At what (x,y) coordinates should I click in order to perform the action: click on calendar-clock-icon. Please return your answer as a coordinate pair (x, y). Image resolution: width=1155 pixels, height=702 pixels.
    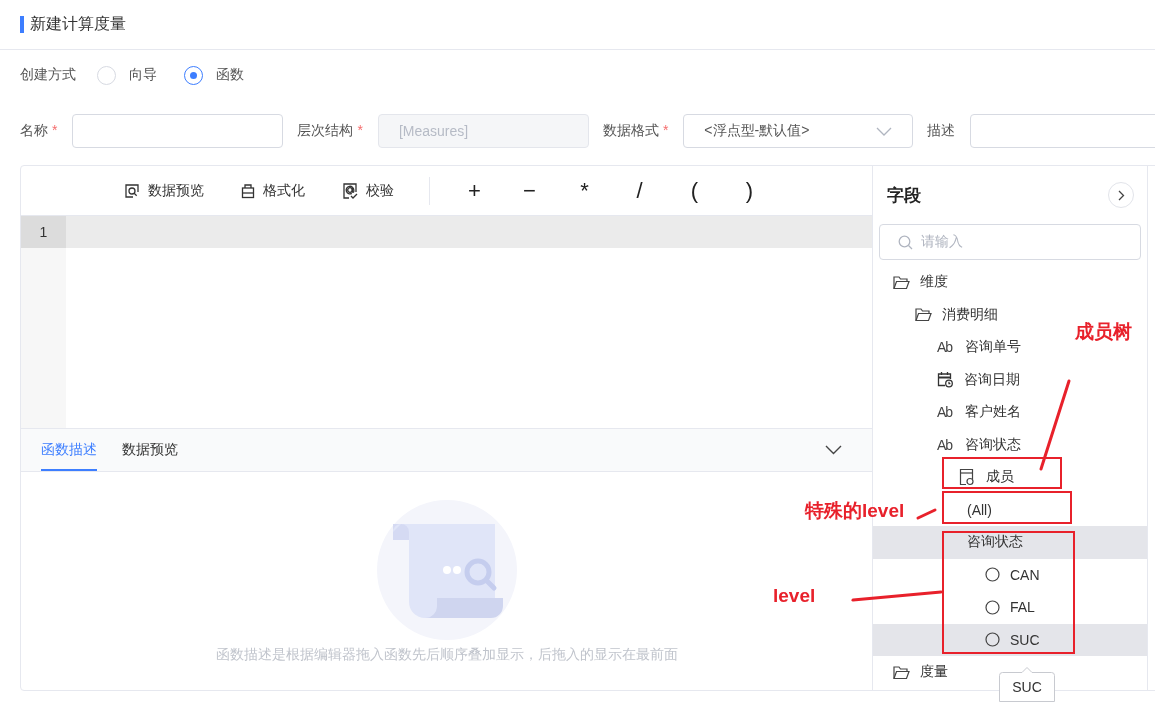
    Looking at the image, I should click on (945, 380).